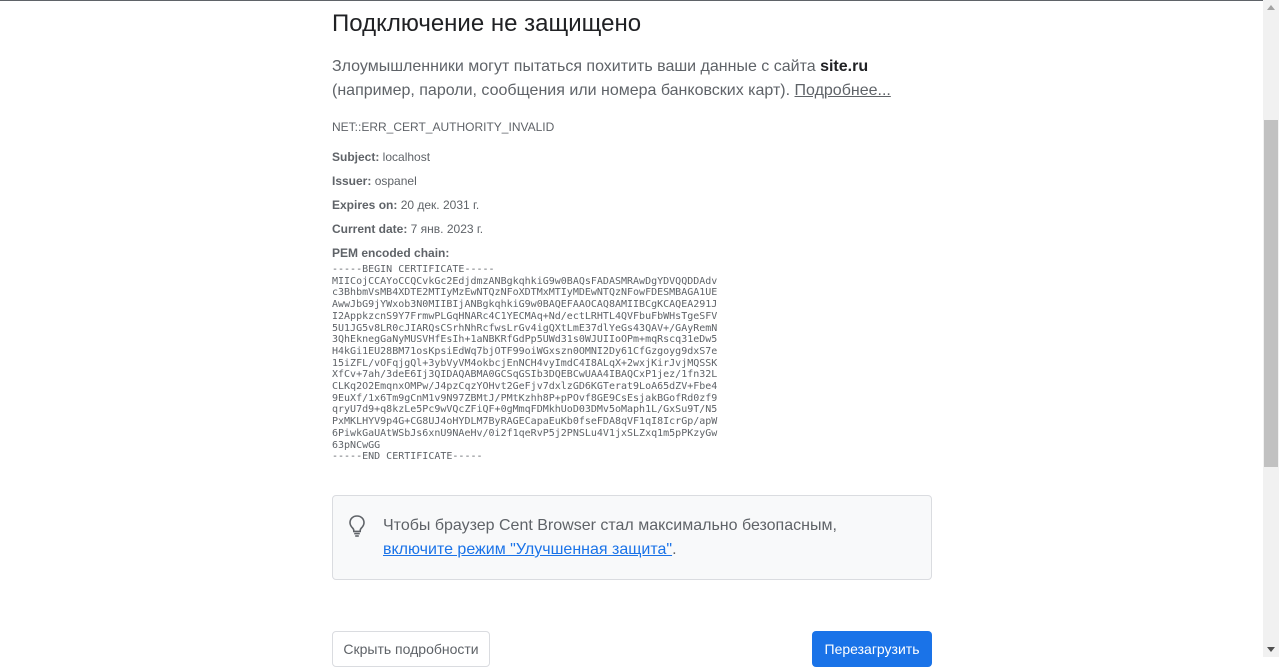  What do you see at coordinates (872, 649) in the screenshot?
I see `reload-button: Перезагрузить` at bounding box center [872, 649].